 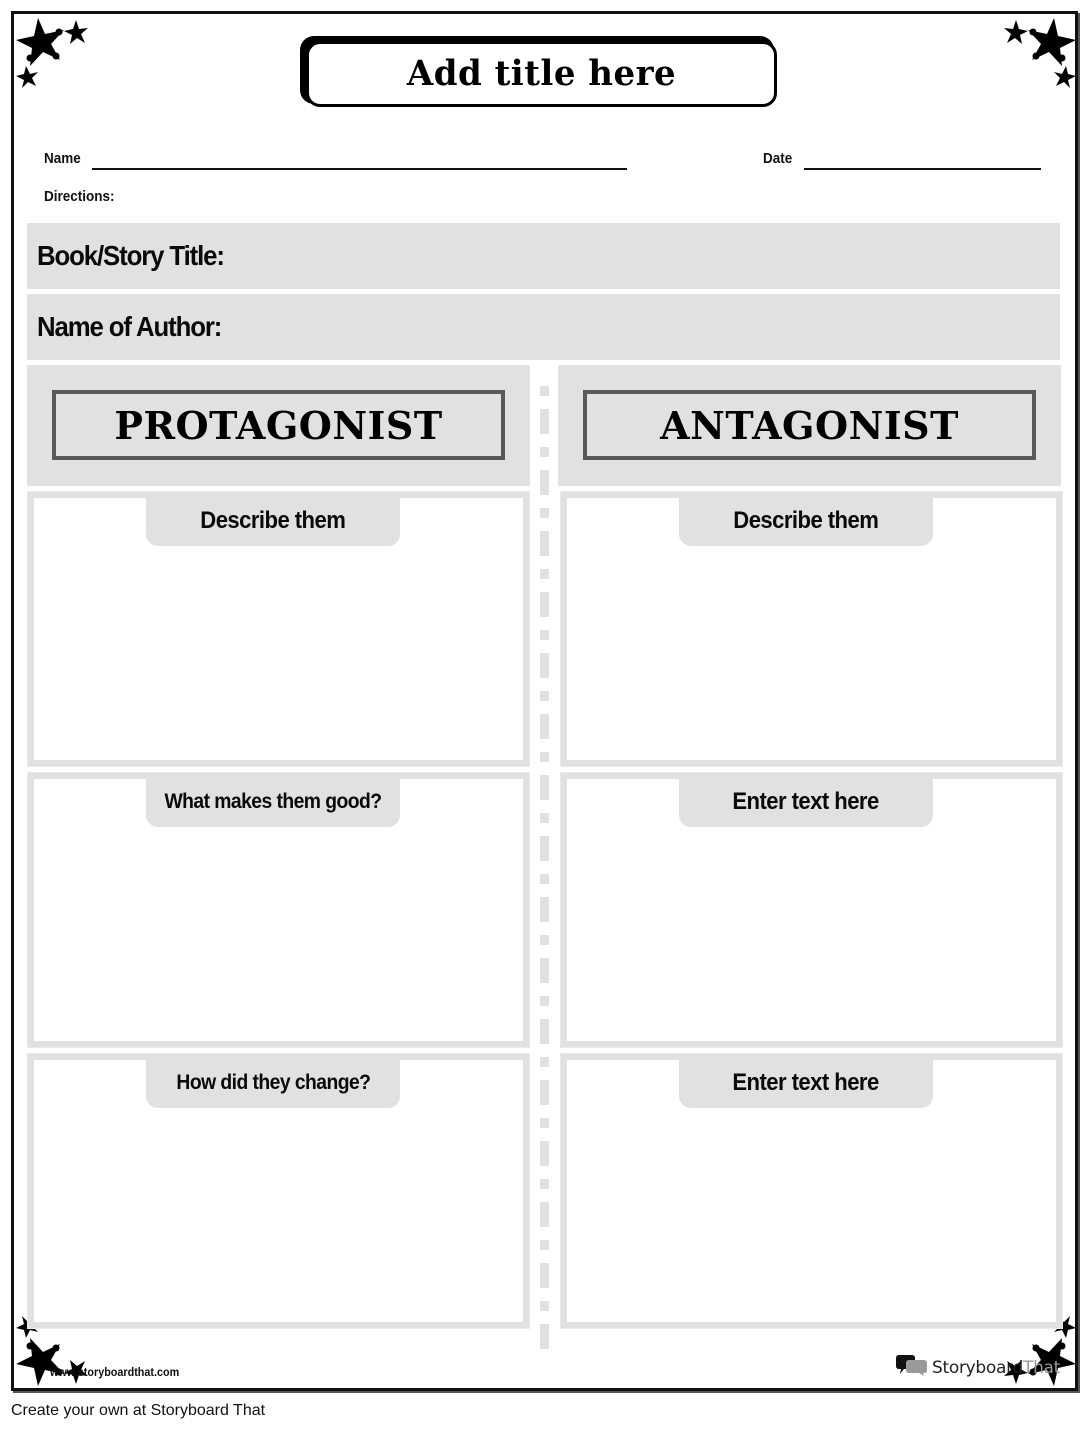 I want to click on protagonist-header-panel: PROTAGONIST, so click(x=278, y=425).